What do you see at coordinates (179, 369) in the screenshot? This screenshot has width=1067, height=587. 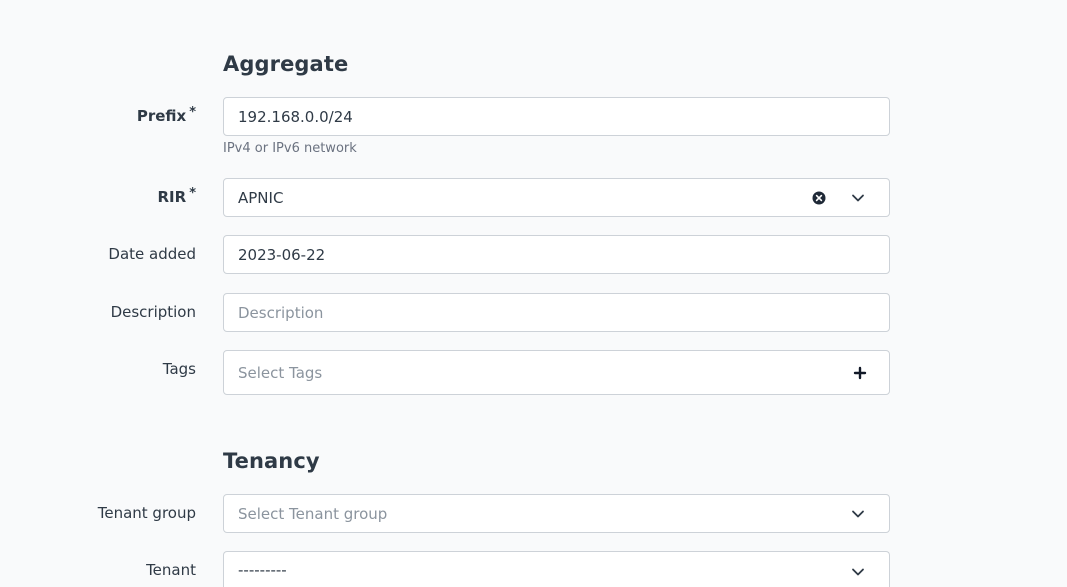 I see `tags-label: Tags` at bounding box center [179, 369].